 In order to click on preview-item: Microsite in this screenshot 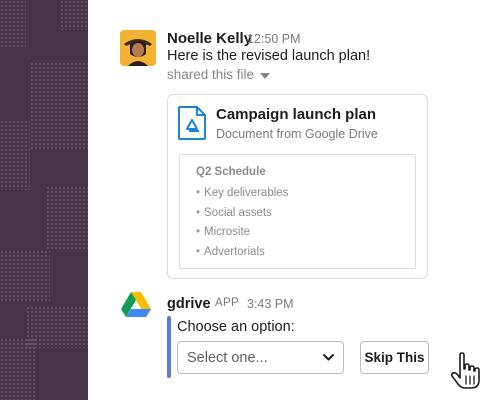, I will do `click(242, 234)`.